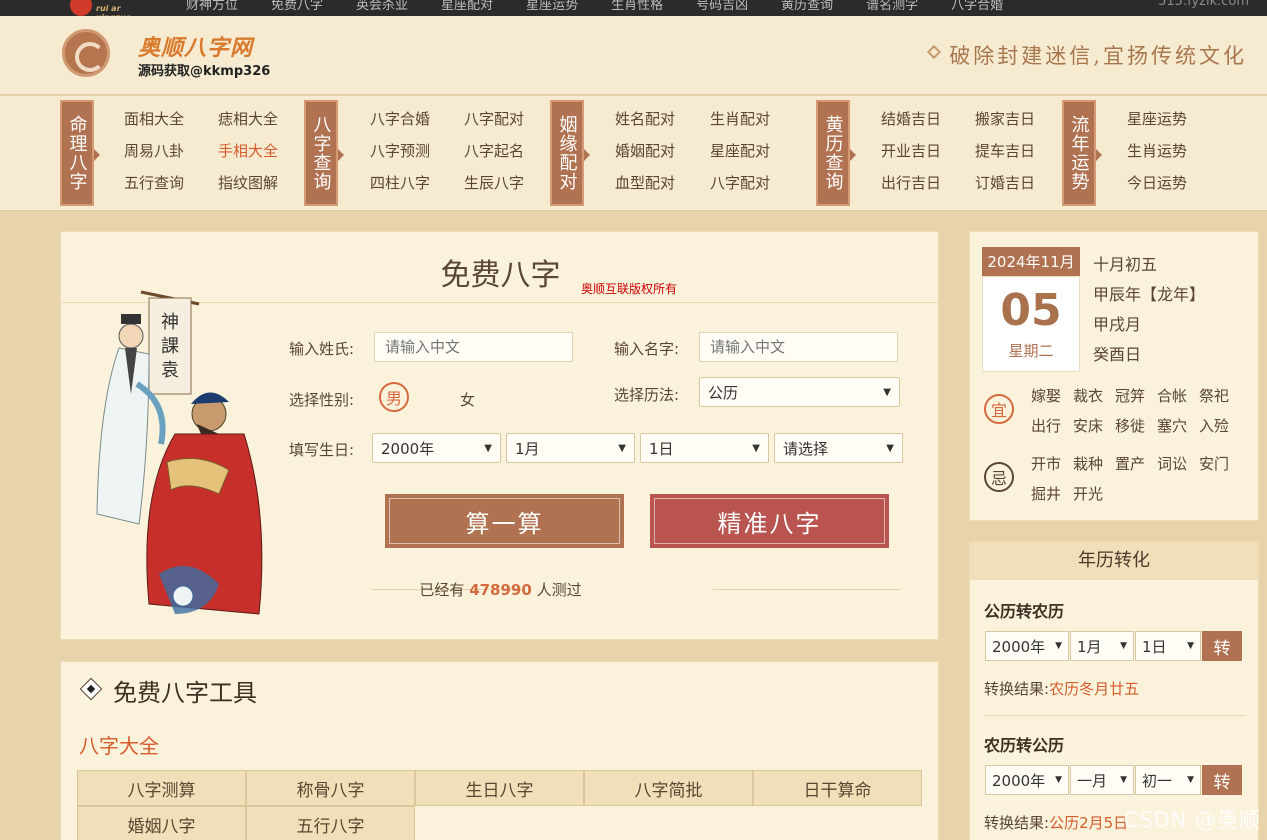  I want to click on site-slogan: 破除封建迷信,宜扬传统文化, so click(1098, 56).